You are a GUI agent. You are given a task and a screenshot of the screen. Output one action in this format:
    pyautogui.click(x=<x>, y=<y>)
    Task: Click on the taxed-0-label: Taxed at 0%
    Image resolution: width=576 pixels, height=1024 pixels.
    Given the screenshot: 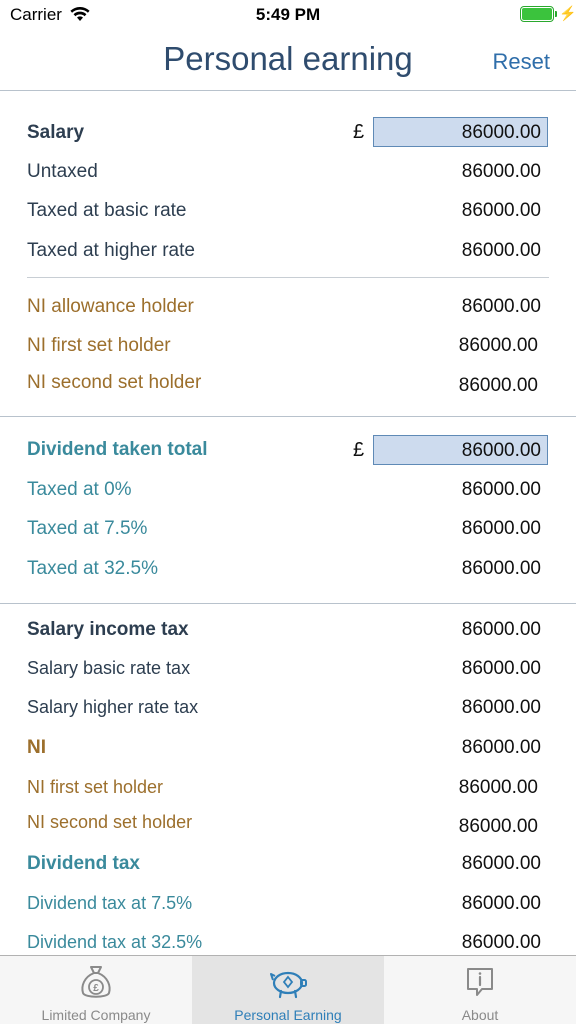 What is the action you would take?
    pyautogui.click(x=79, y=489)
    